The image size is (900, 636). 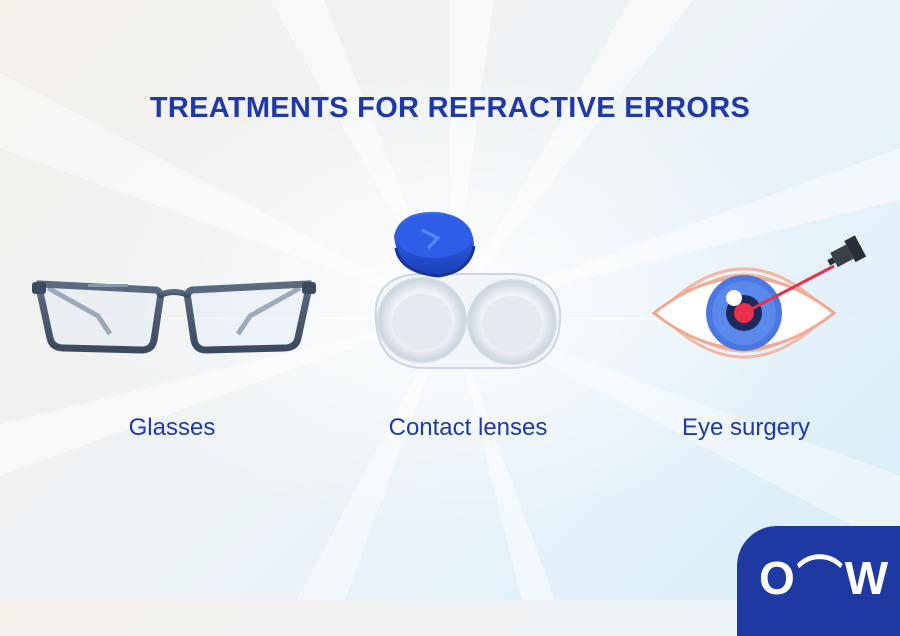 What do you see at coordinates (172, 427) in the screenshot?
I see `treatment-label-glasses: Glasses` at bounding box center [172, 427].